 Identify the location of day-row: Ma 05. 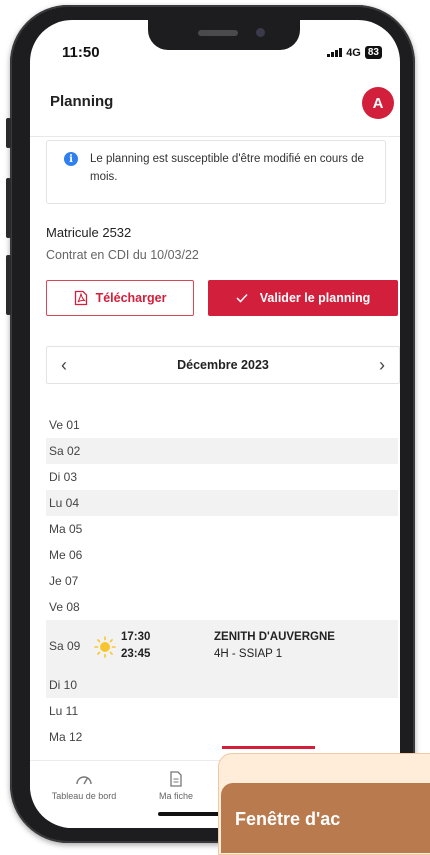
(222, 529).